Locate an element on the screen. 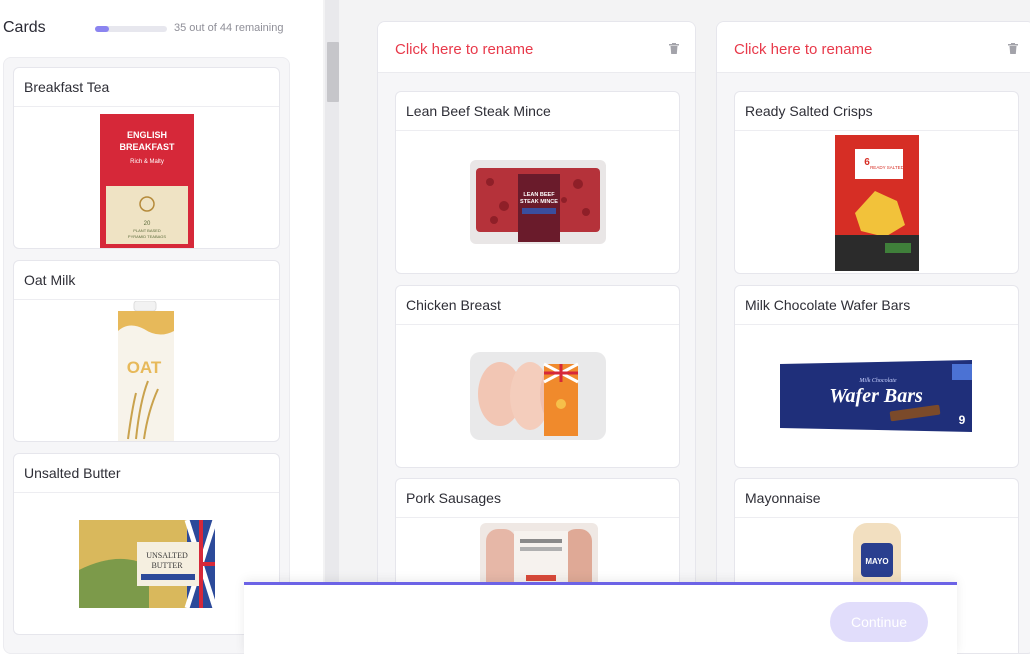  butter-pack-icon: UNSALTED BUTTER is located at coordinates (147, 564).